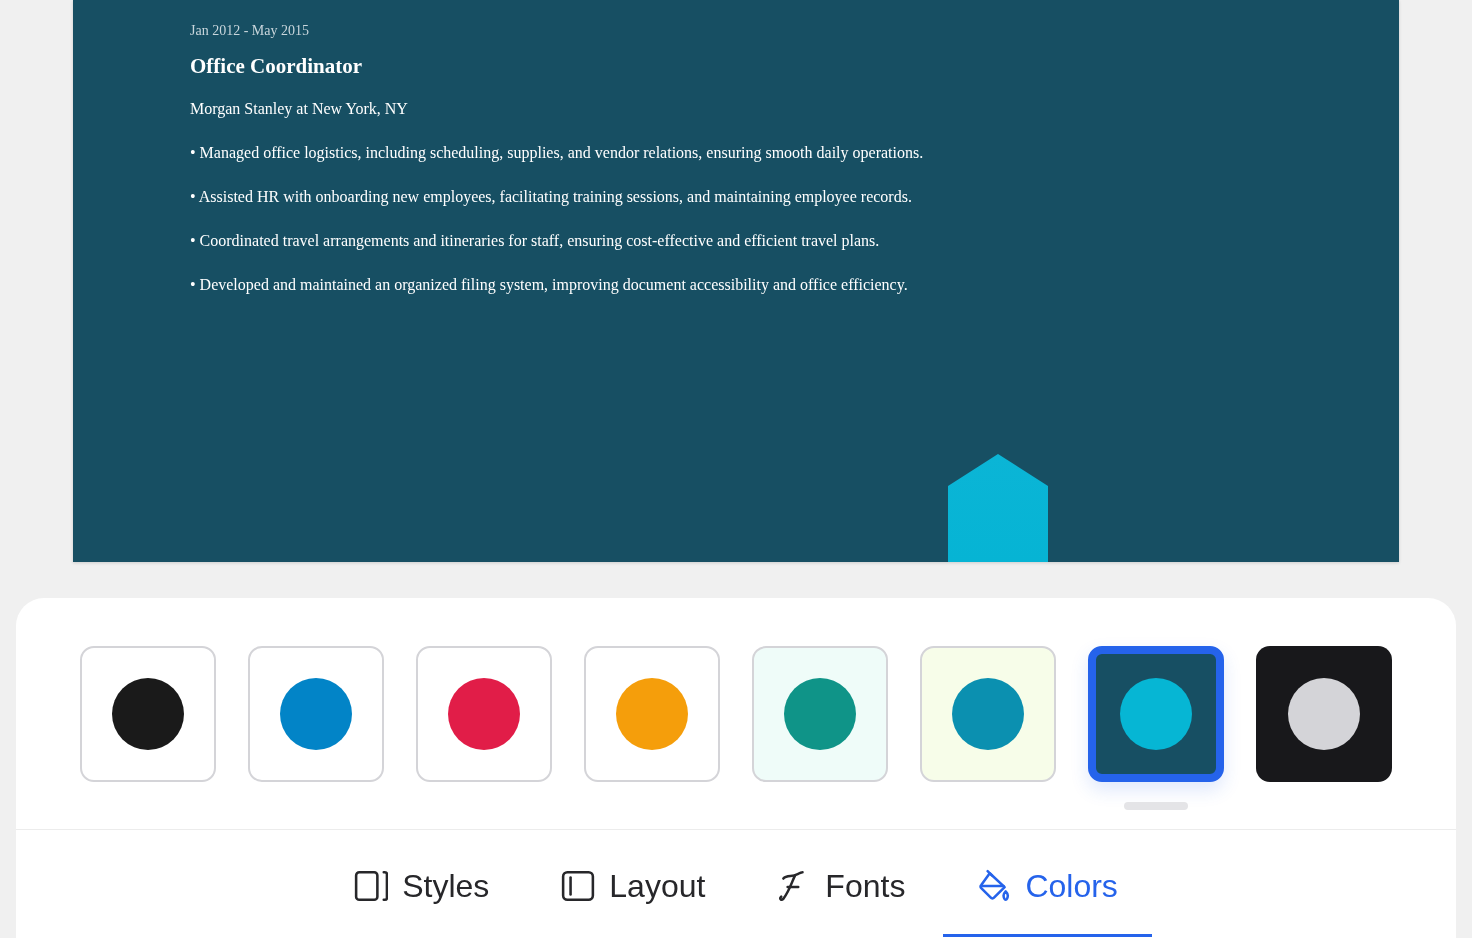 The height and width of the screenshot is (938, 1472). What do you see at coordinates (277, 66) in the screenshot?
I see `job-title: Office Coordinator` at bounding box center [277, 66].